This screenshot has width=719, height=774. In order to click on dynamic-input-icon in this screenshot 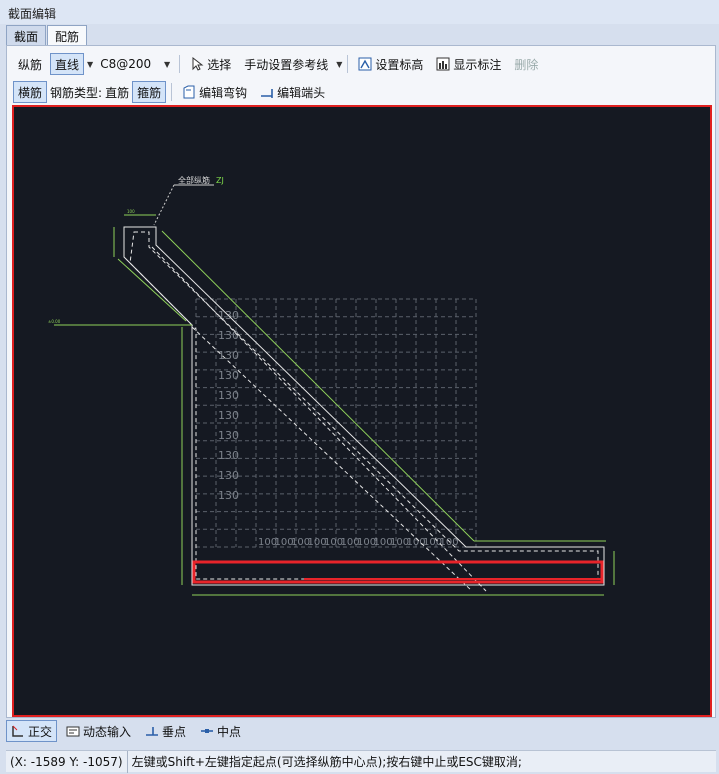, I will do `click(73, 731)`.